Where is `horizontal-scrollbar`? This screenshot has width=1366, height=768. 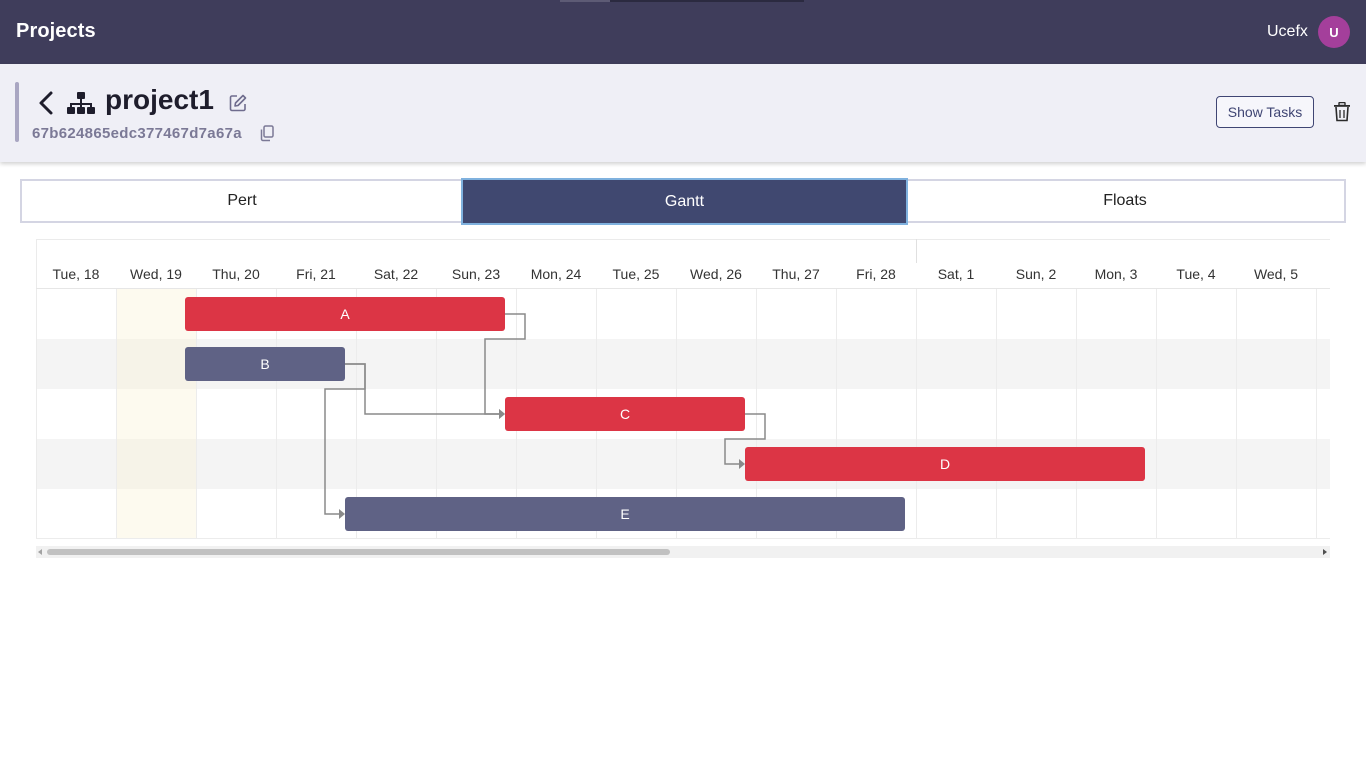
horizontal-scrollbar is located at coordinates (683, 552).